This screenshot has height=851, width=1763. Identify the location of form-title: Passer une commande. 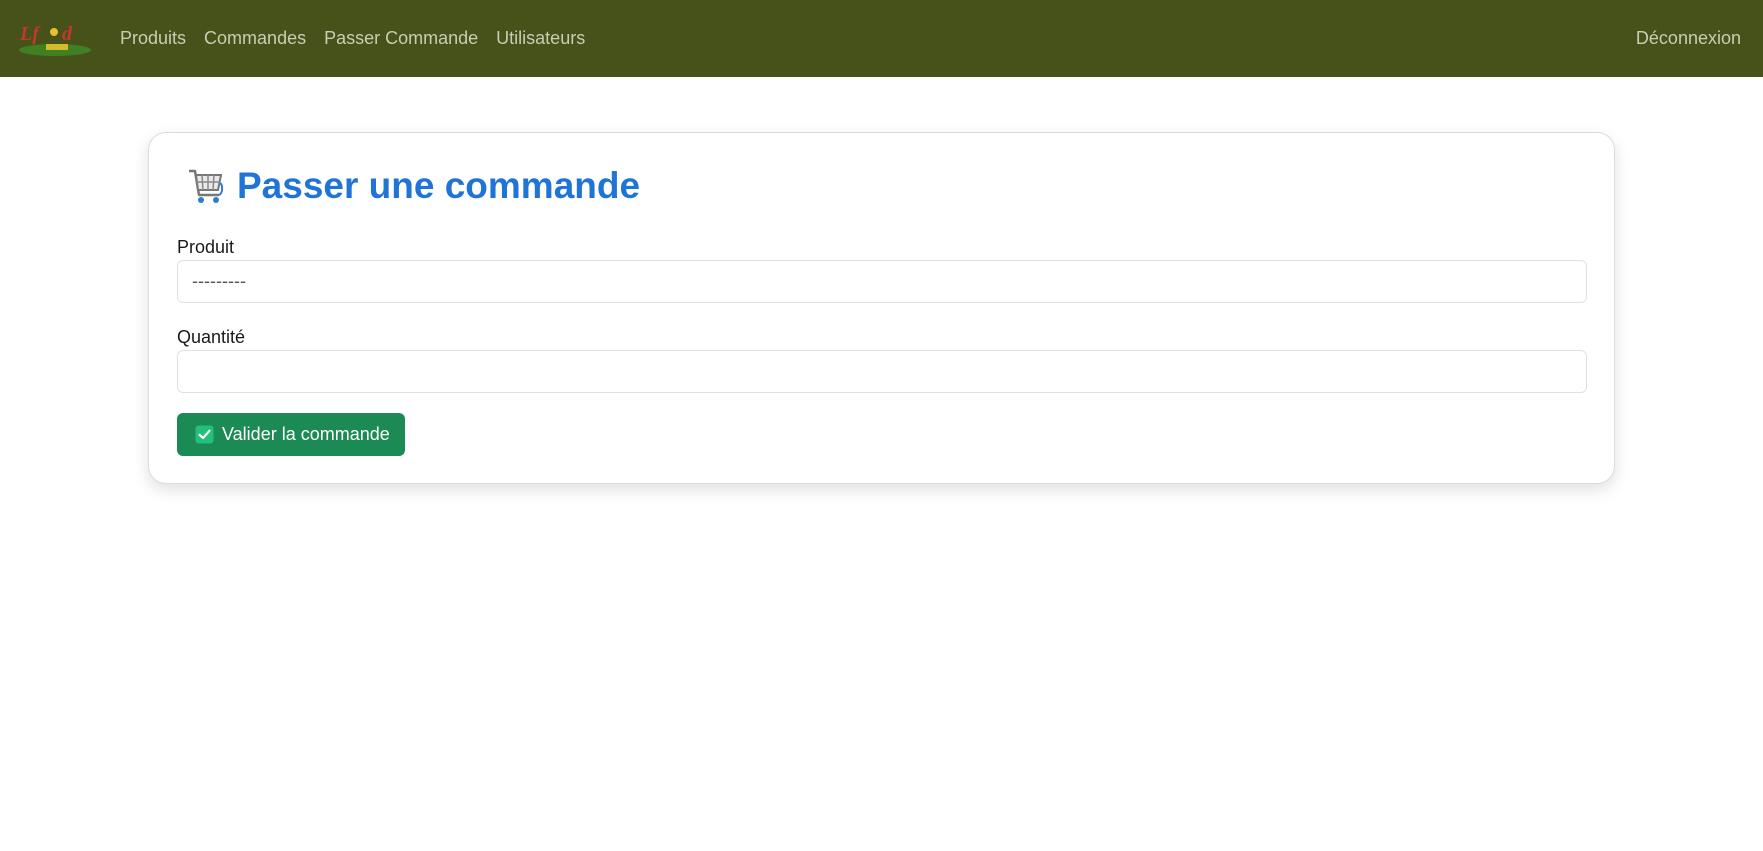
(439, 185).